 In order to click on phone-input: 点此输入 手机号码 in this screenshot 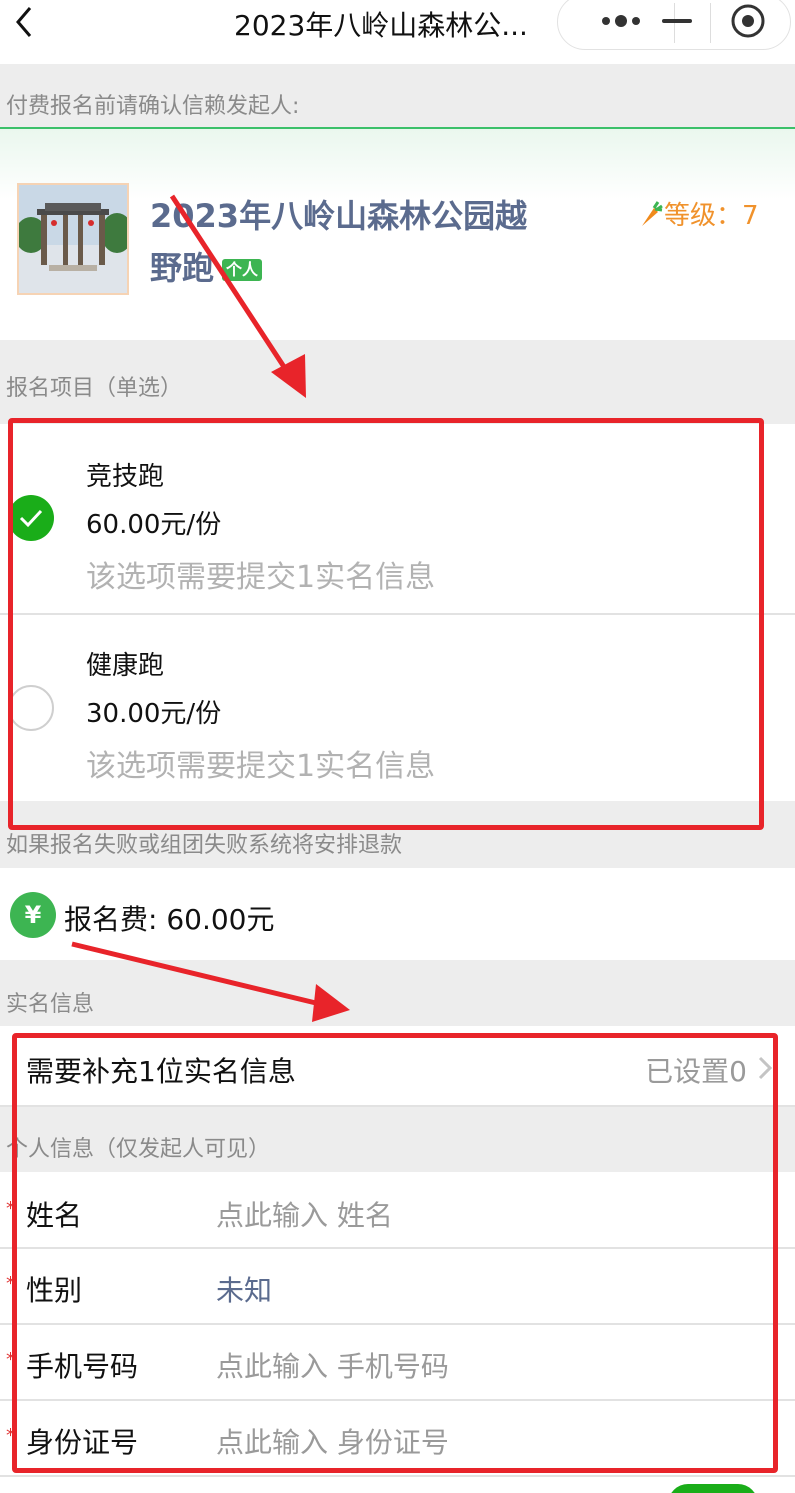, I will do `click(332, 1365)`.